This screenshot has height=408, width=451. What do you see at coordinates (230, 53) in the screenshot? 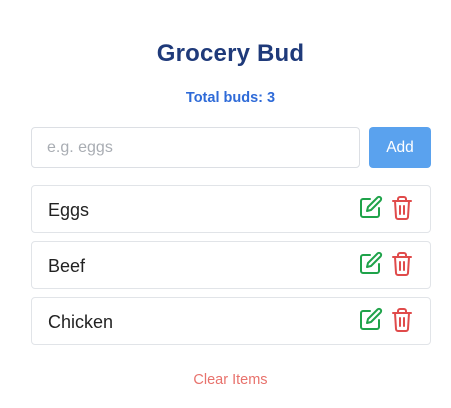
I see `page-title: Grocery Bud` at bounding box center [230, 53].